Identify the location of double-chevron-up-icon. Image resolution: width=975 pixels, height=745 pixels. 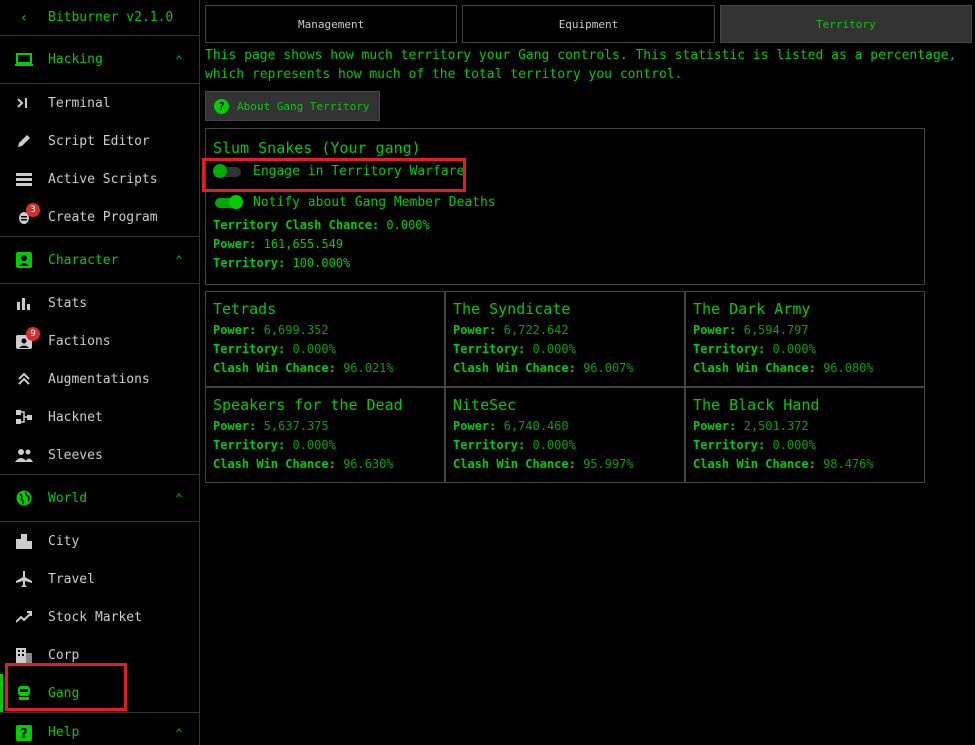
(24, 379).